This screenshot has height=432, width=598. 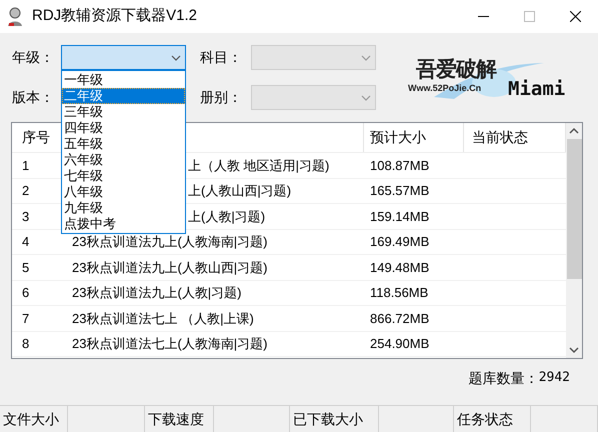 What do you see at coordinates (399, 319) in the screenshot?
I see `table-cell-text: 866.72MB` at bounding box center [399, 319].